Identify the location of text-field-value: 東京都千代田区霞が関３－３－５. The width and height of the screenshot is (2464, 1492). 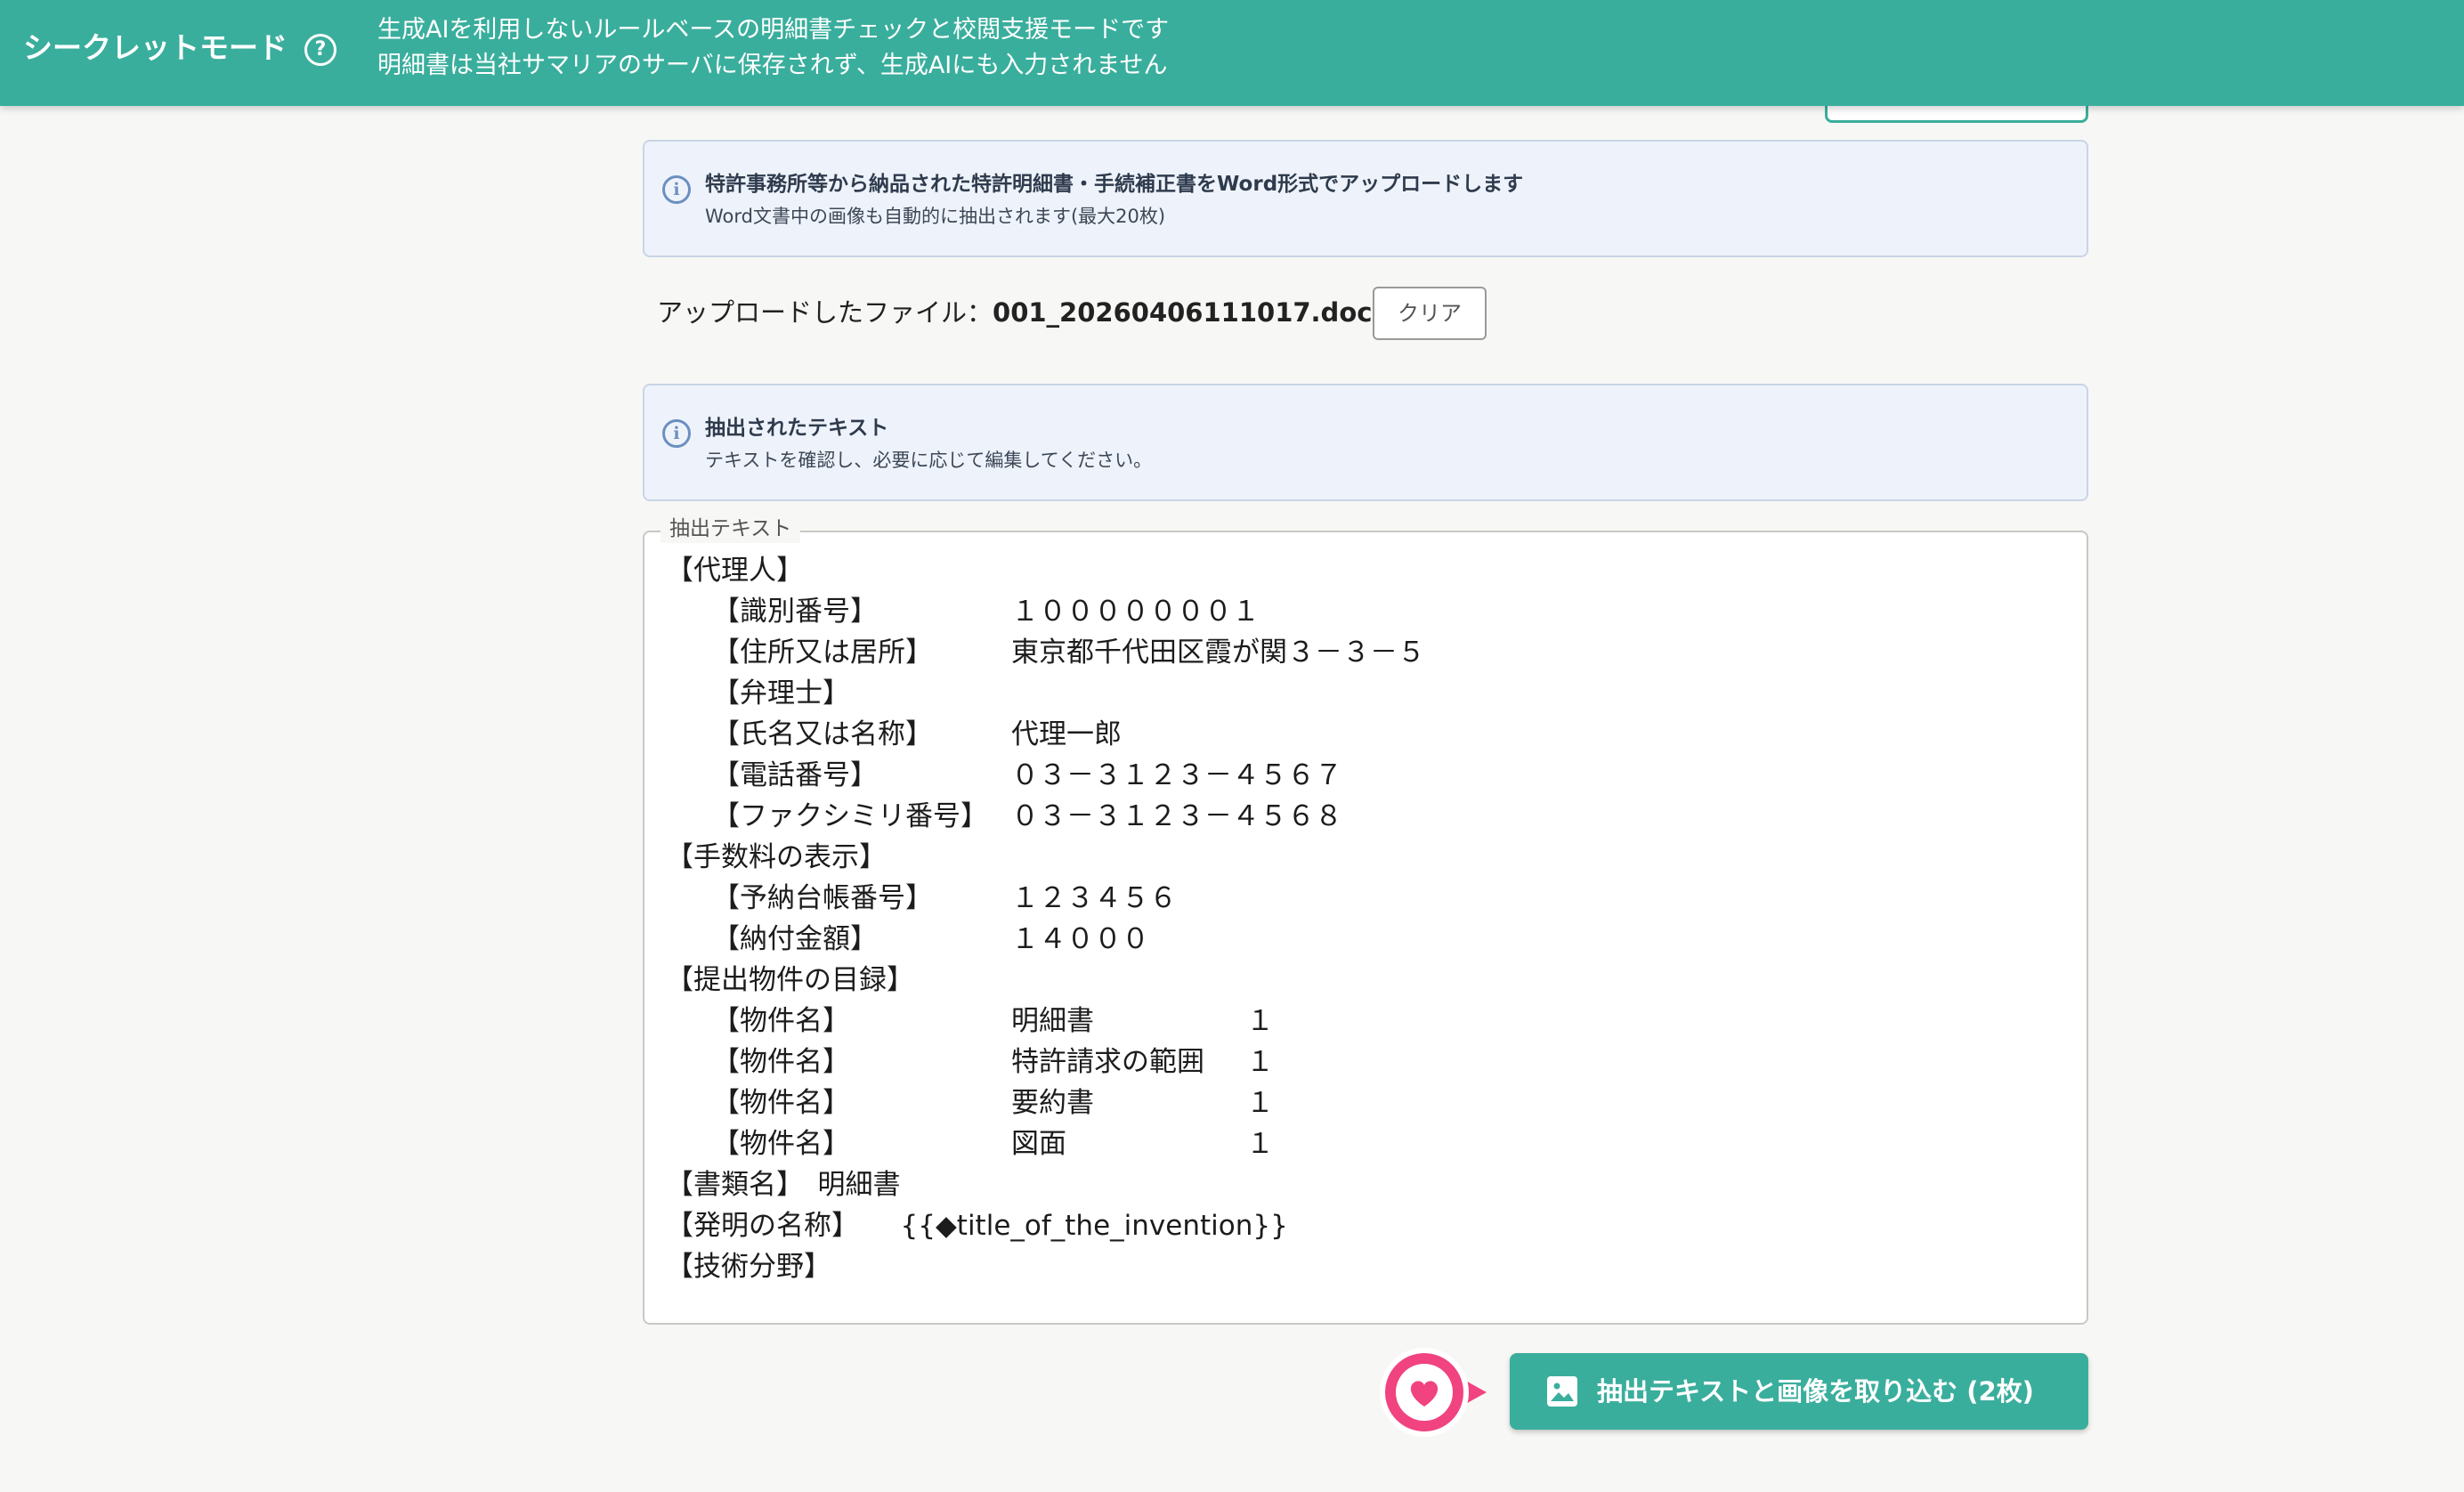
(1218, 653).